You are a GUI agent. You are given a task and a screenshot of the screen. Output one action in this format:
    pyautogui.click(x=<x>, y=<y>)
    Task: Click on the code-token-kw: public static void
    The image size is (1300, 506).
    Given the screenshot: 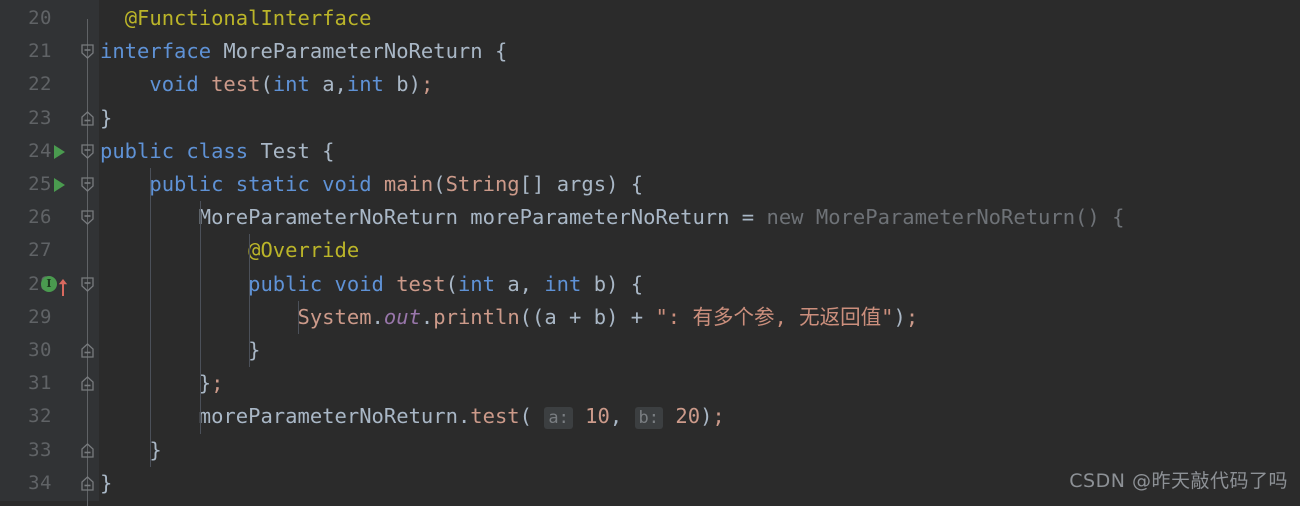 What is the action you would take?
    pyautogui.click(x=266, y=184)
    